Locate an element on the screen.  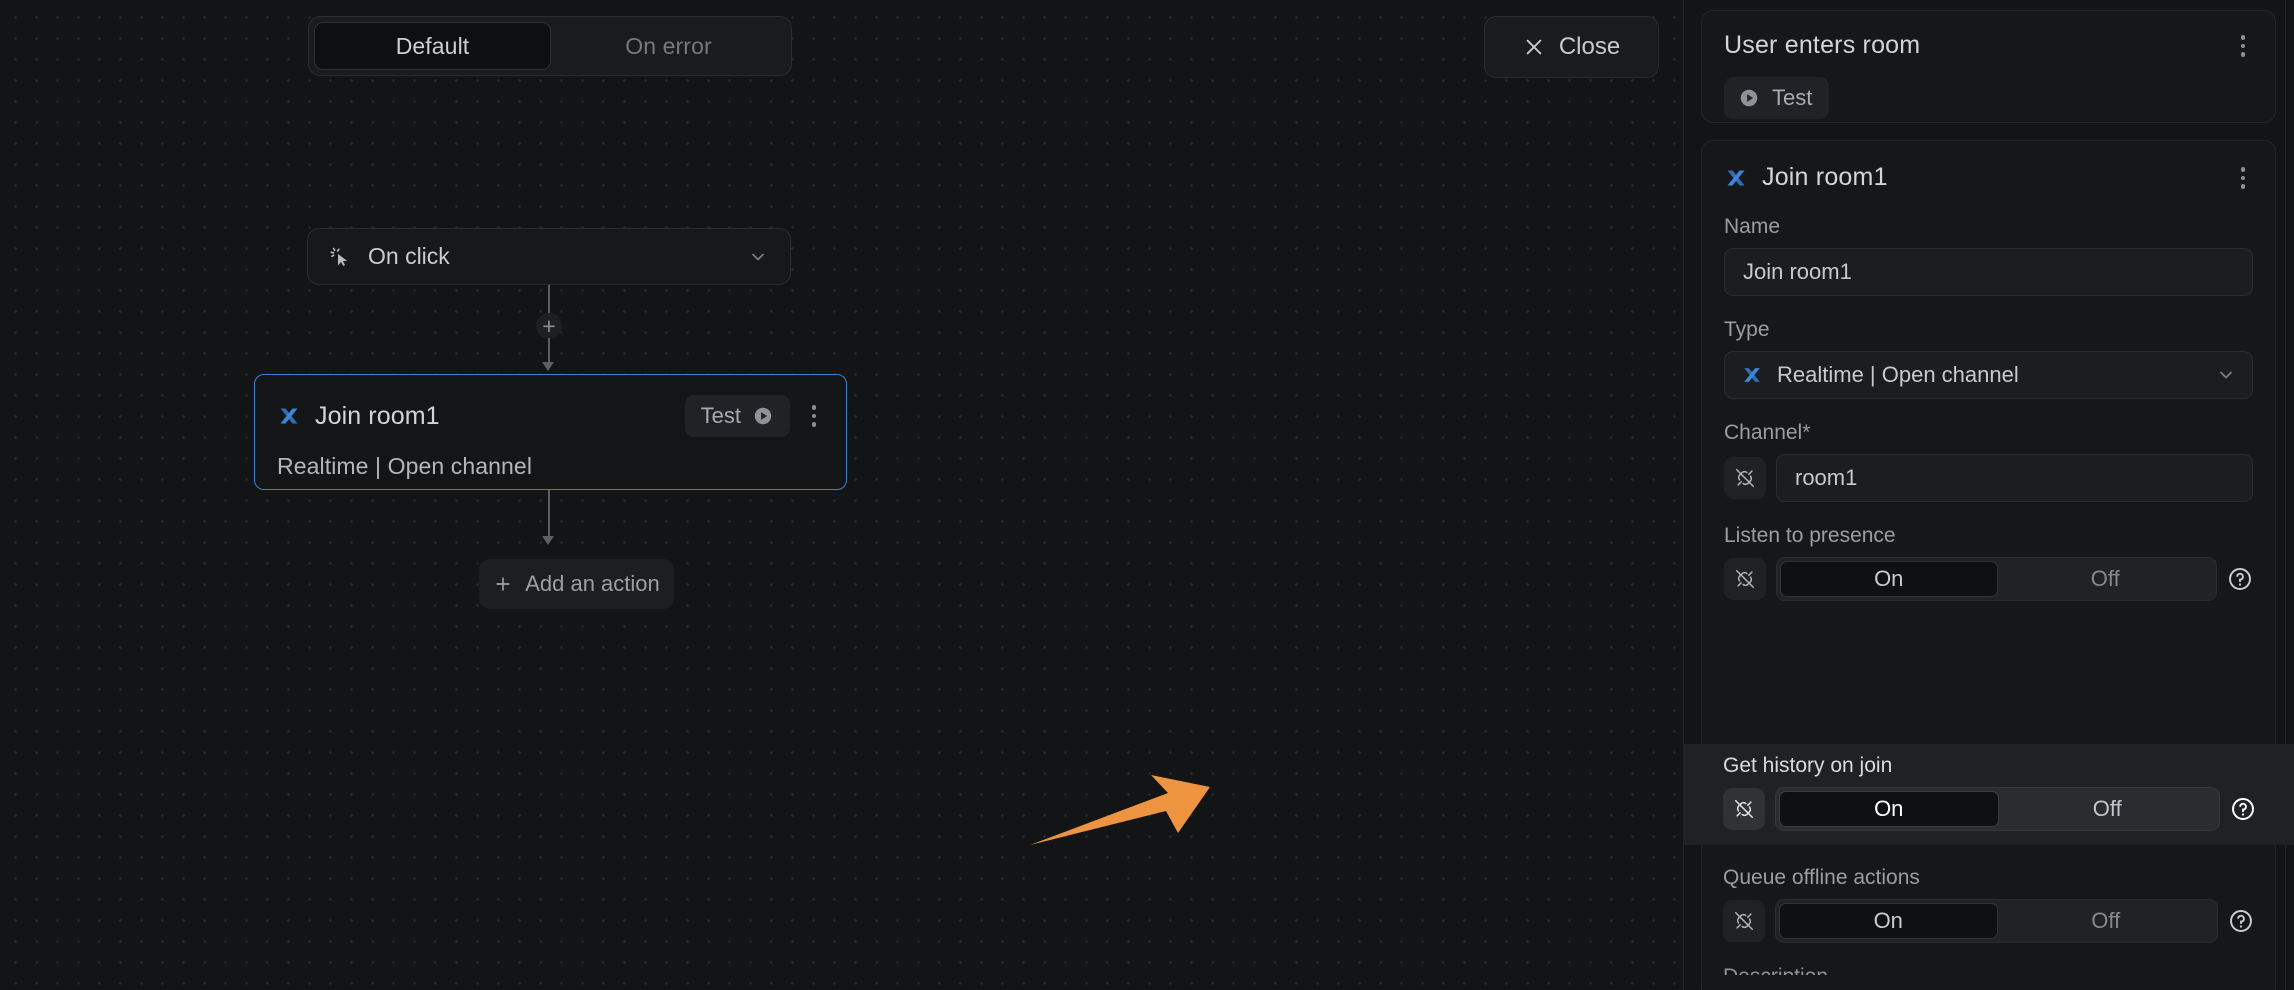
channel-field-label: Channel* is located at coordinates (1988, 433).